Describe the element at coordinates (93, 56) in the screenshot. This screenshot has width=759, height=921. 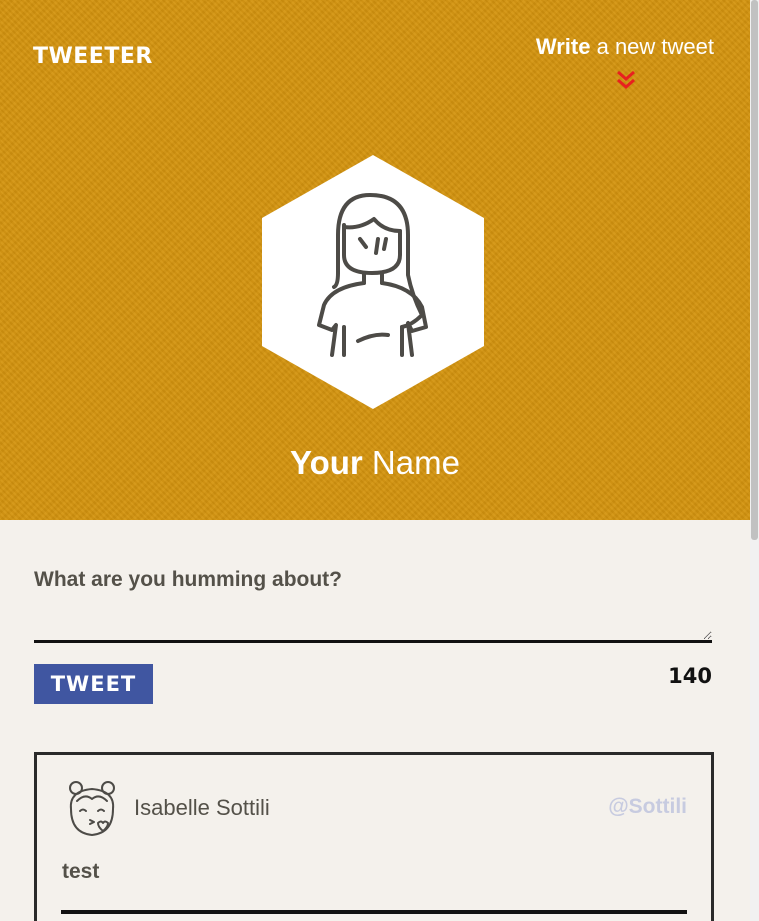
I see `app-logo: TWEETER` at that location.